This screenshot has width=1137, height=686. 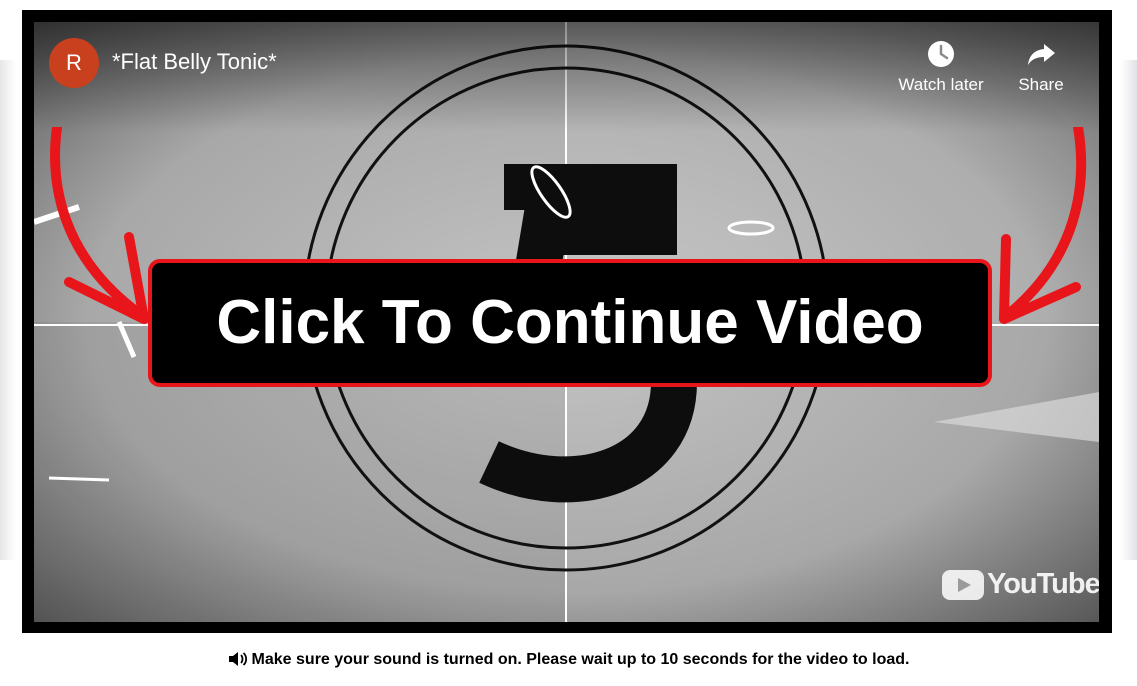 I want to click on share-button: Share, so click(x=1041, y=67).